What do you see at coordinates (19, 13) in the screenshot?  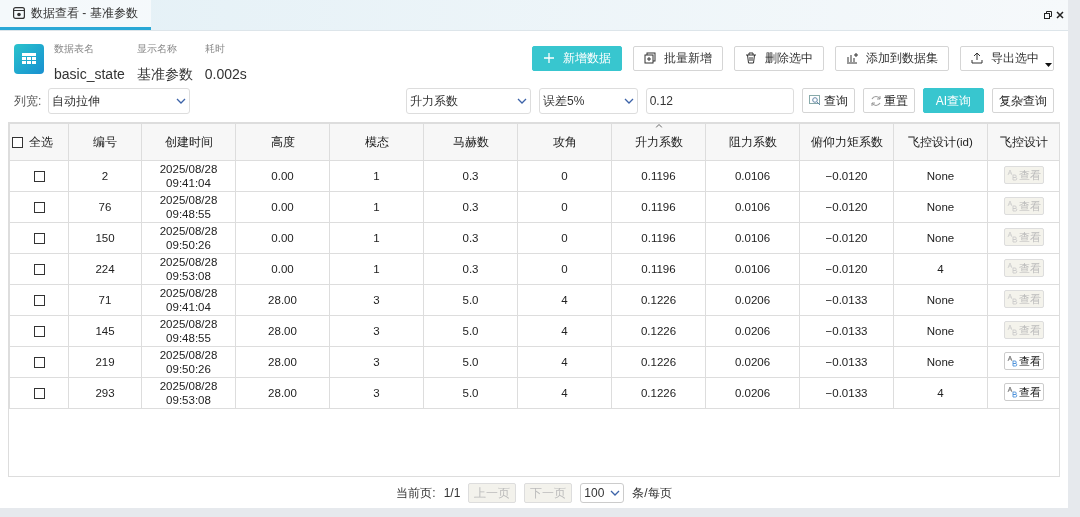 I see `window-icon` at bounding box center [19, 13].